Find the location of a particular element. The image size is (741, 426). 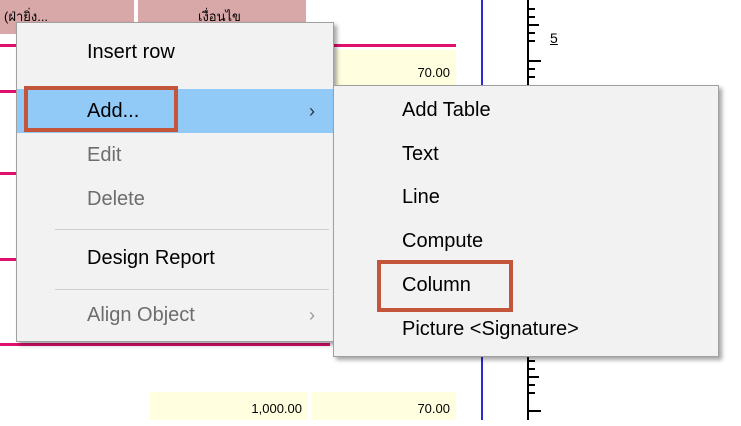

menu-item-label: Insert row is located at coordinates (131, 52).